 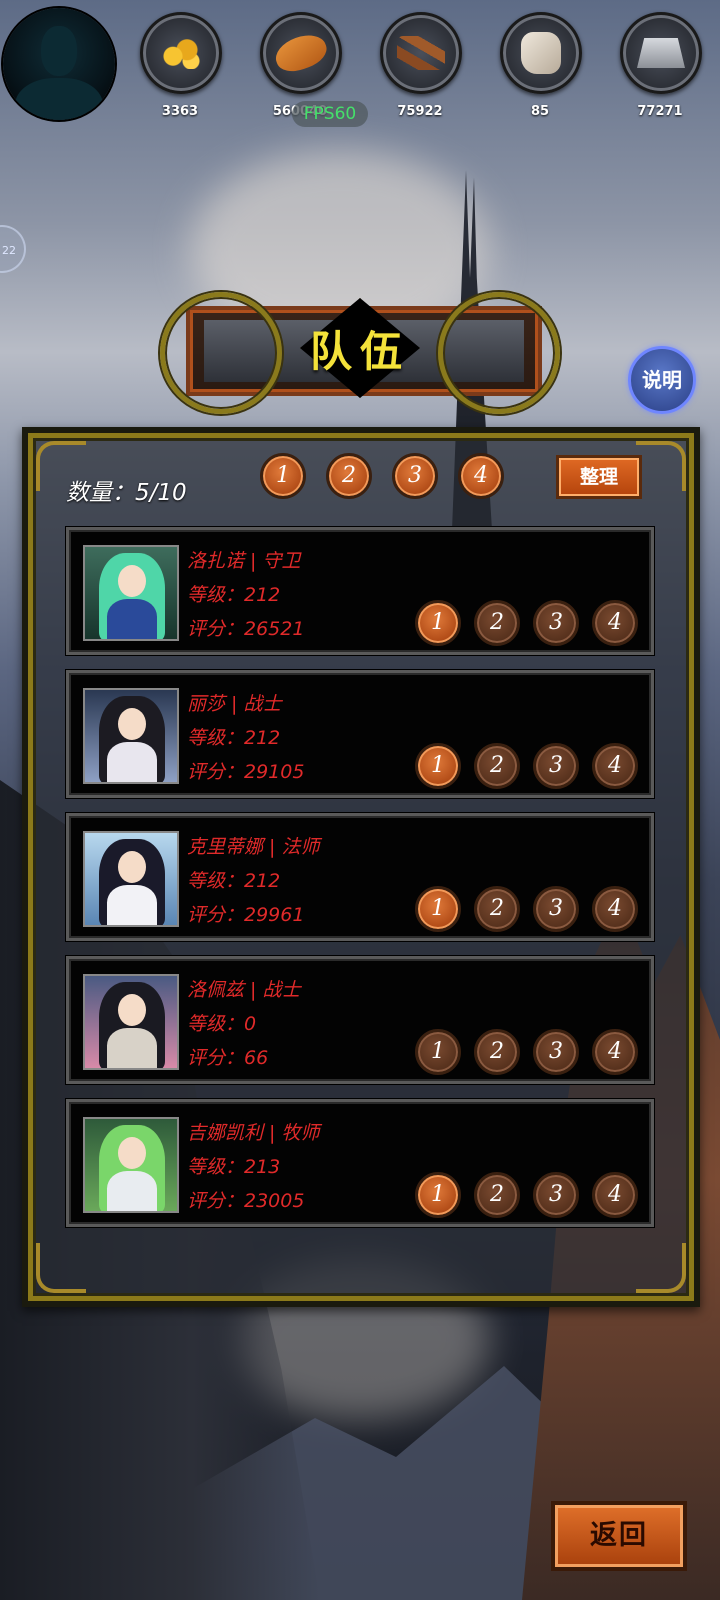 I want to click on help-button: 说明, so click(x=662, y=380).